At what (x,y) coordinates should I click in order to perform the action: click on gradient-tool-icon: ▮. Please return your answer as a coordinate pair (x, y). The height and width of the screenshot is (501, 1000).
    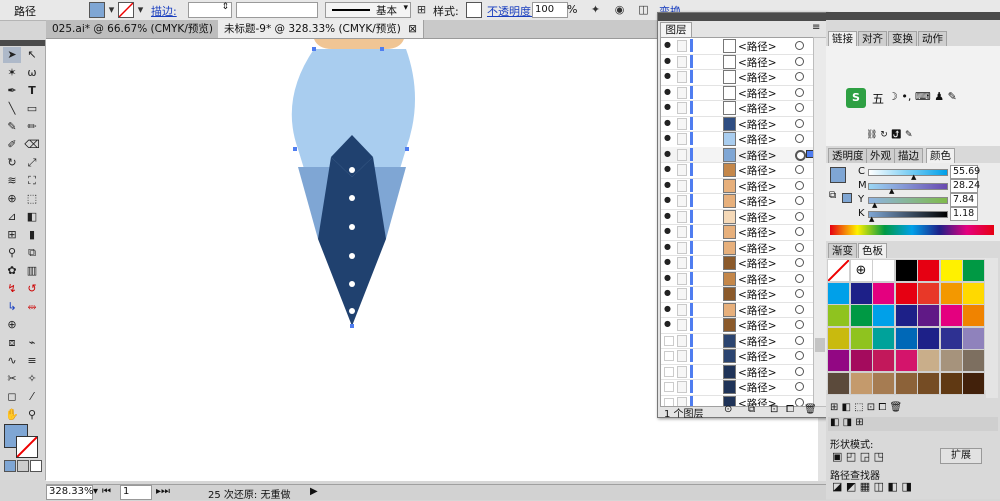
    Looking at the image, I should click on (32, 235).